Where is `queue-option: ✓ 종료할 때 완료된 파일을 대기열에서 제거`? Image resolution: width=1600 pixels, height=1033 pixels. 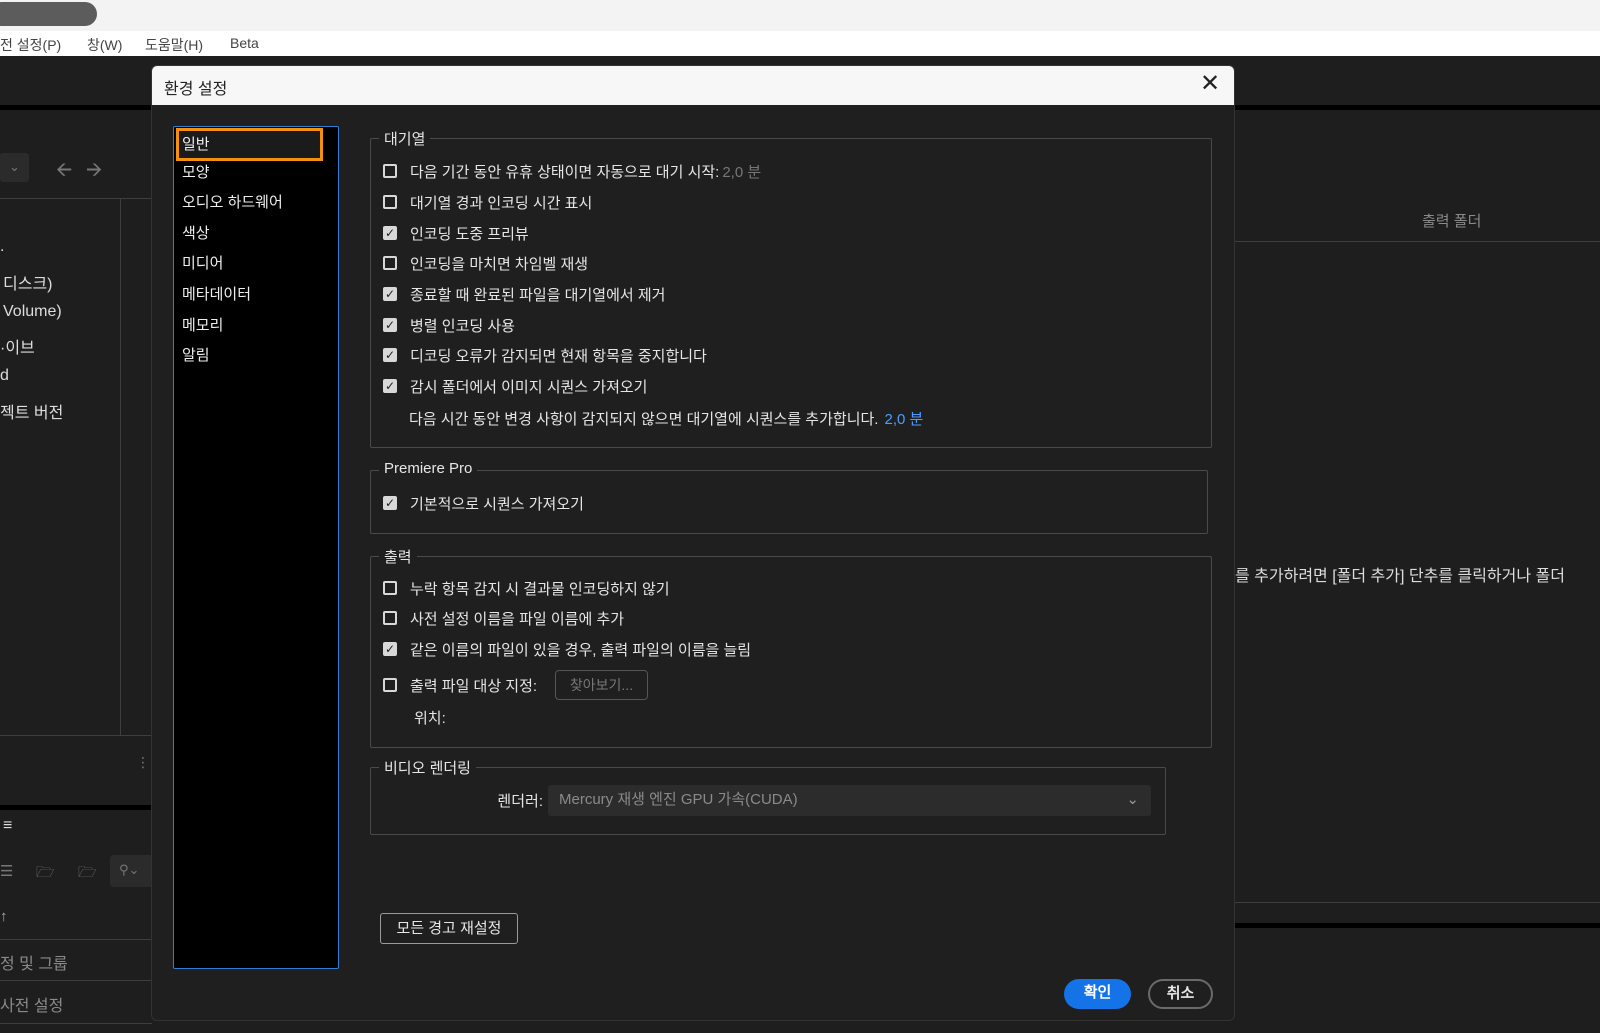
queue-option: ✓ 종료할 때 완료된 파일을 대기열에서 제거 is located at coordinates (524, 294).